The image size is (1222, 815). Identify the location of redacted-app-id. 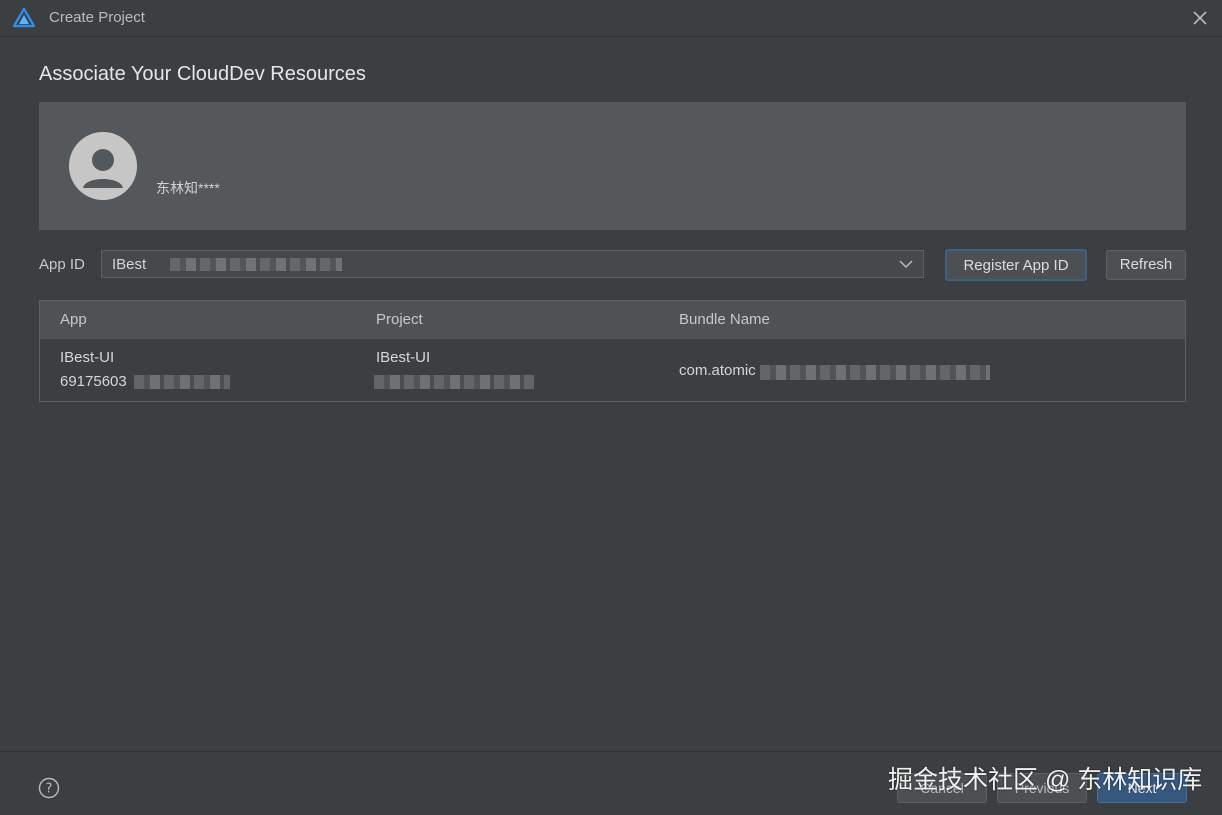
(256, 264).